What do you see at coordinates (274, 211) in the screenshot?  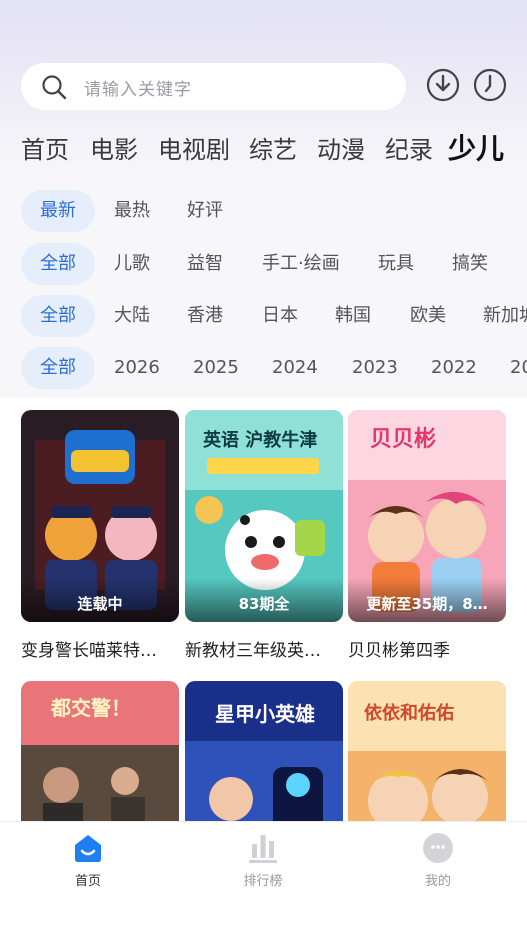 I see `filter-row-sort: 最新 最热 好评` at bounding box center [274, 211].